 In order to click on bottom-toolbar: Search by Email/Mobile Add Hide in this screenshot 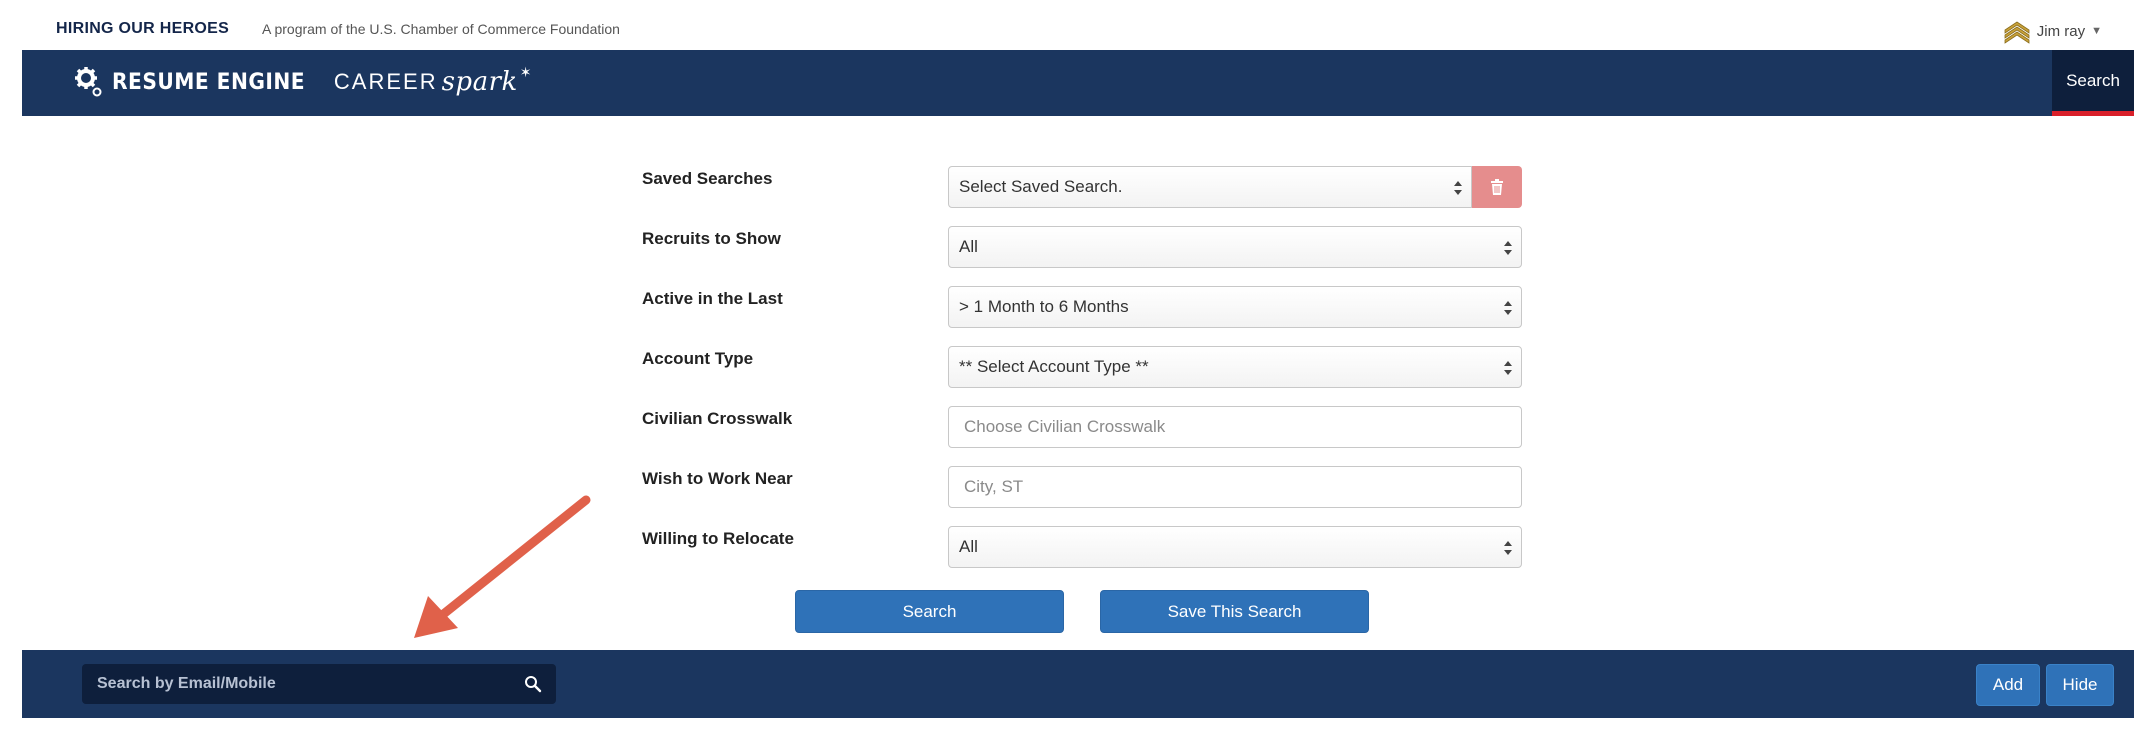, I will do `click(1078, 684)`.